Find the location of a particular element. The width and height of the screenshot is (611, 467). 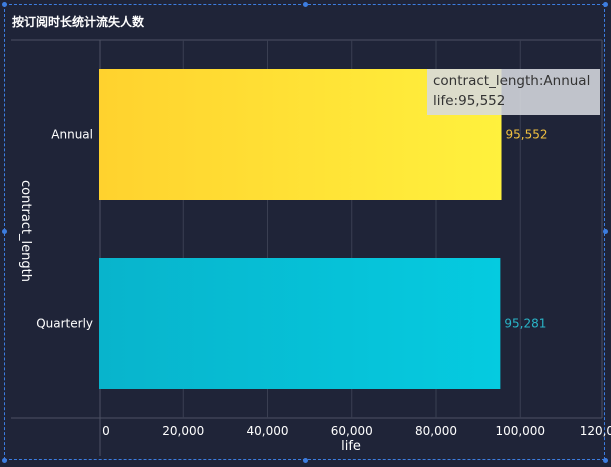

chart-tooltip: contract_length:Annual life:95,552 is located at coordinates (513, 92).